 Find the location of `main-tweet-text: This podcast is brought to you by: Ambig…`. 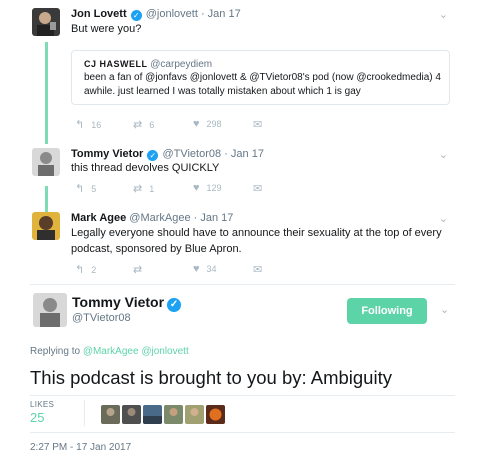

main-tweet-text: This podcast is brought to you by: Ambig… is located at coordinates (211, 377).